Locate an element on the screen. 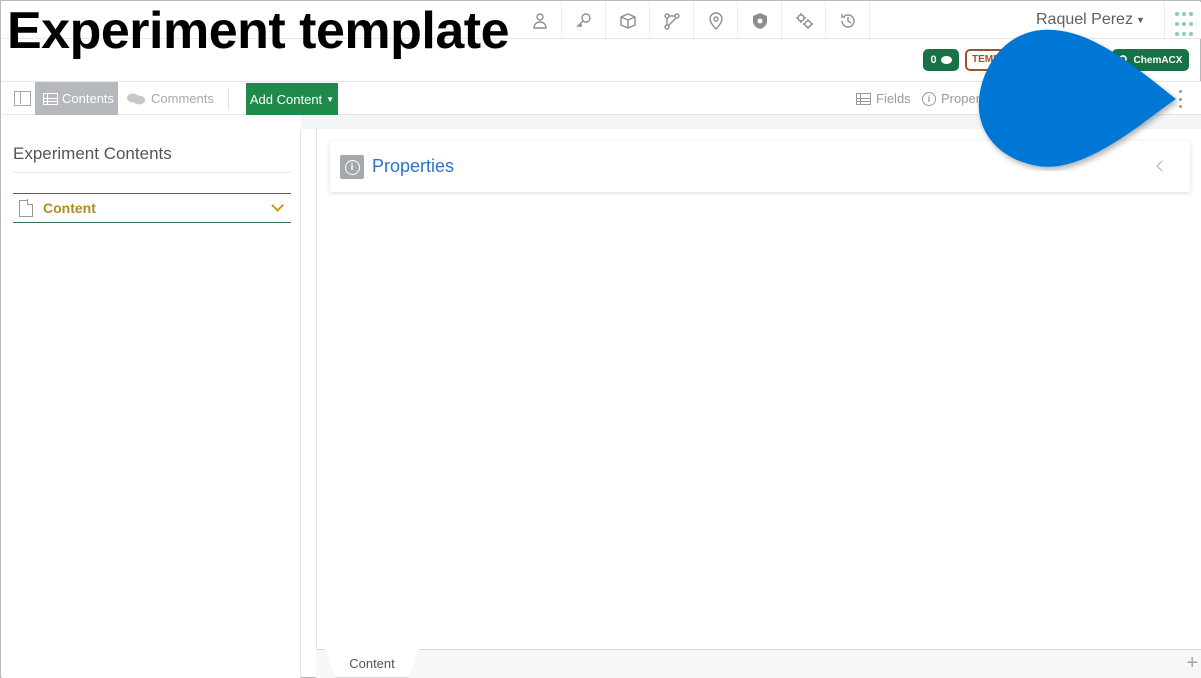 This screenshot has height=678, width=1201. add-tab-icon: + is located at coordinates (1192, 663).